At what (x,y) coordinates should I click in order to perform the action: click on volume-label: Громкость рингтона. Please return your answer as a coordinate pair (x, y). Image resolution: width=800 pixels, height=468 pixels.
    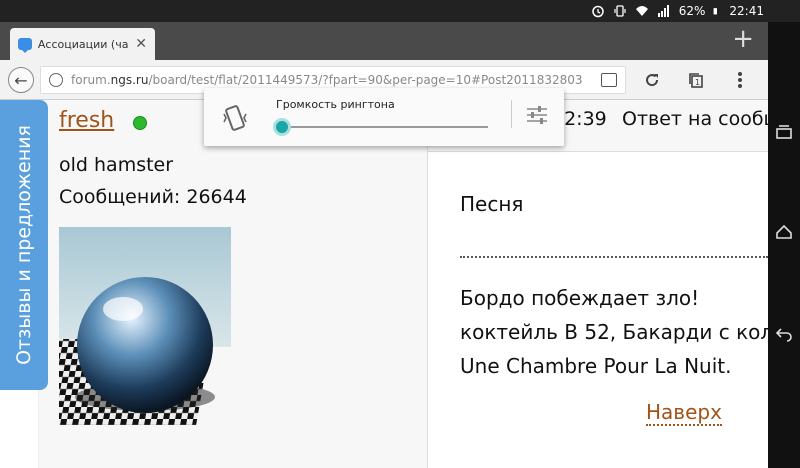
    Looking at the image, I should click on (335, 104).